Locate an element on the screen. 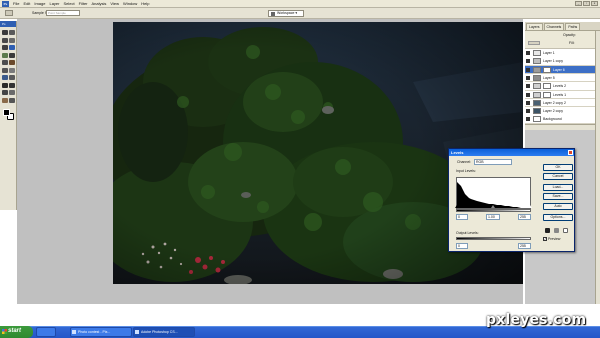 The height and width of the screenshot is (338, 600). history-brush-tool-icon is located at coordinates (12, 62).